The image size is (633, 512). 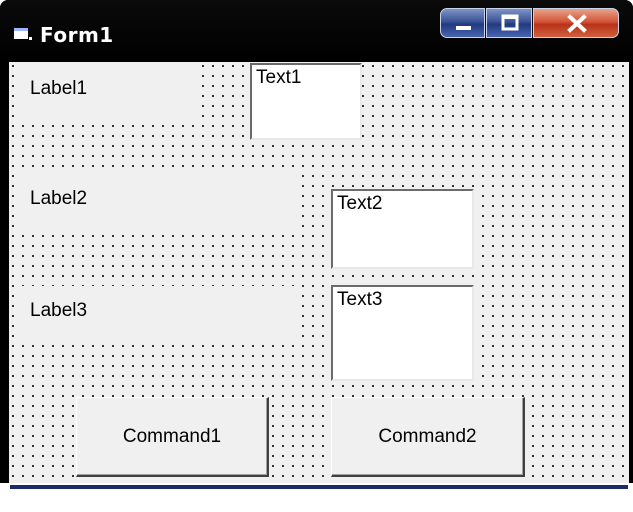 I want to click on minimize-icon, so click(x=463, y=28).